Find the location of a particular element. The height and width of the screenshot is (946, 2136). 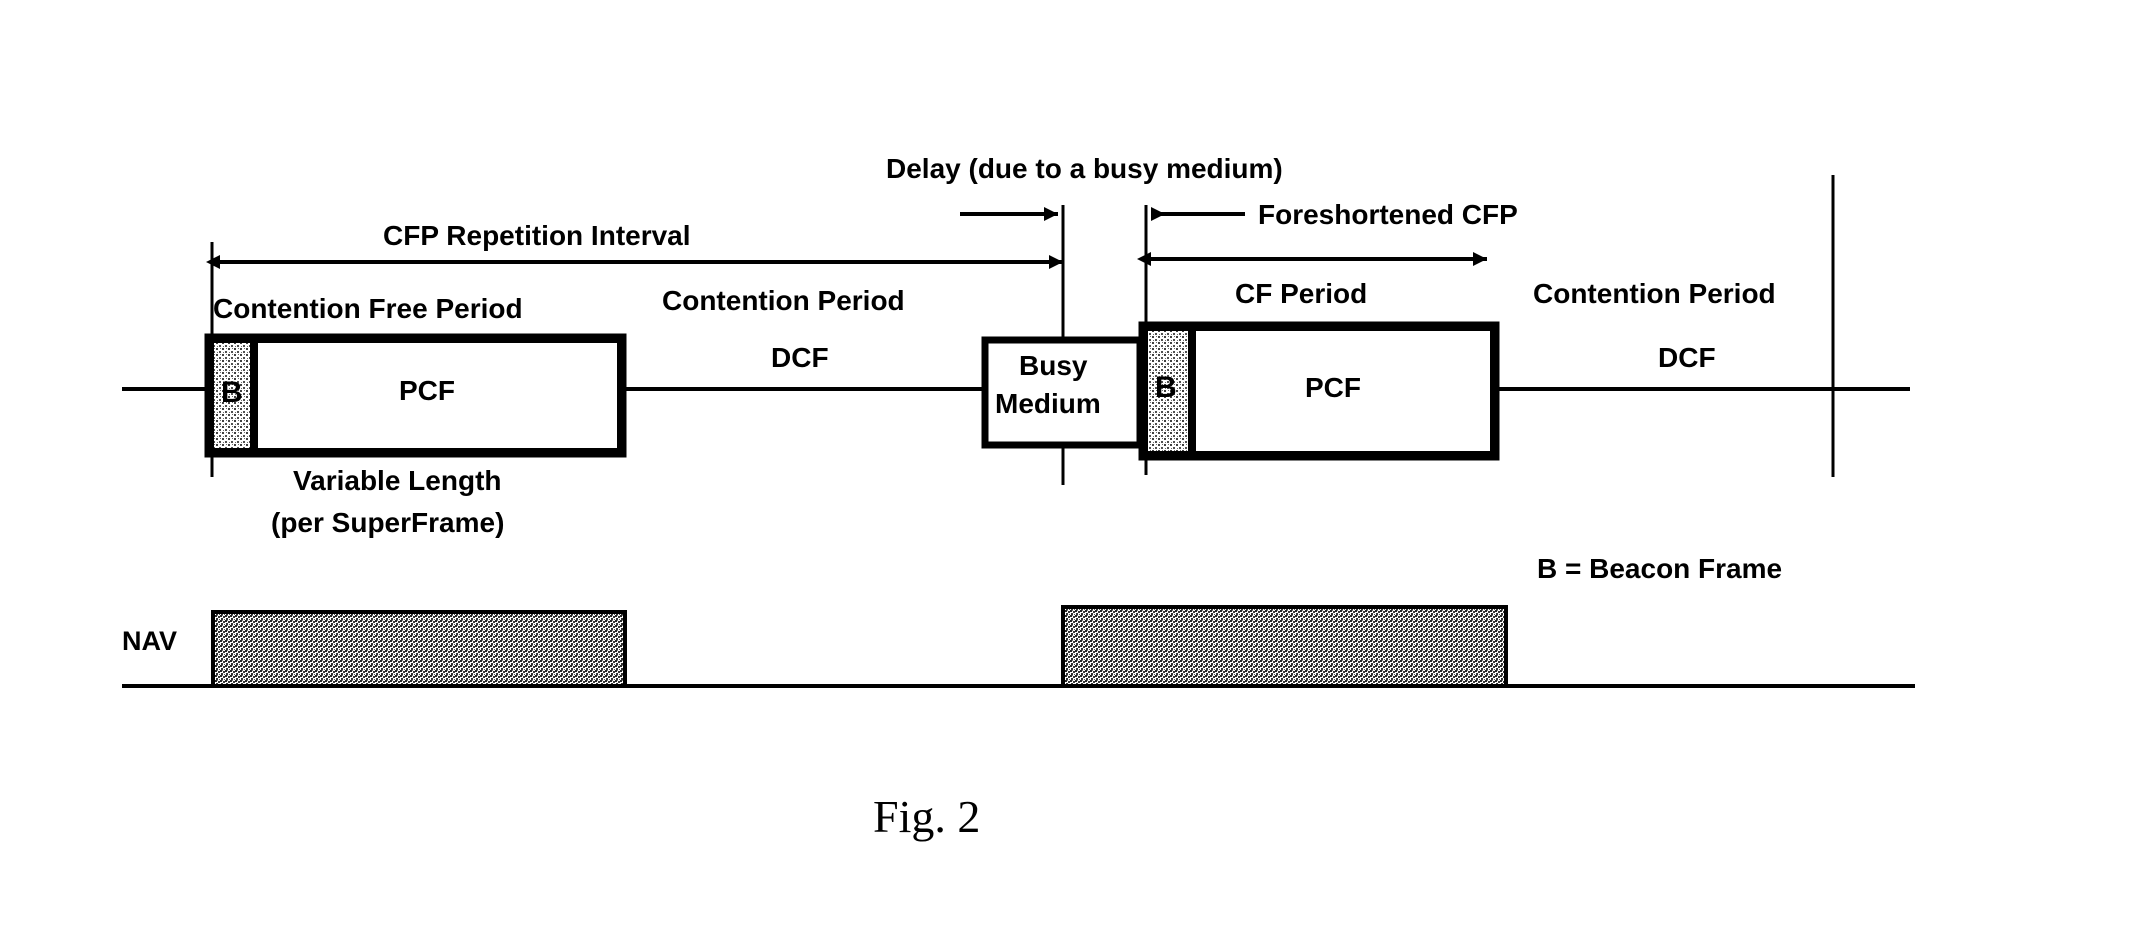

cf-period-label: CF Period is located at coordinates (1301, 293).